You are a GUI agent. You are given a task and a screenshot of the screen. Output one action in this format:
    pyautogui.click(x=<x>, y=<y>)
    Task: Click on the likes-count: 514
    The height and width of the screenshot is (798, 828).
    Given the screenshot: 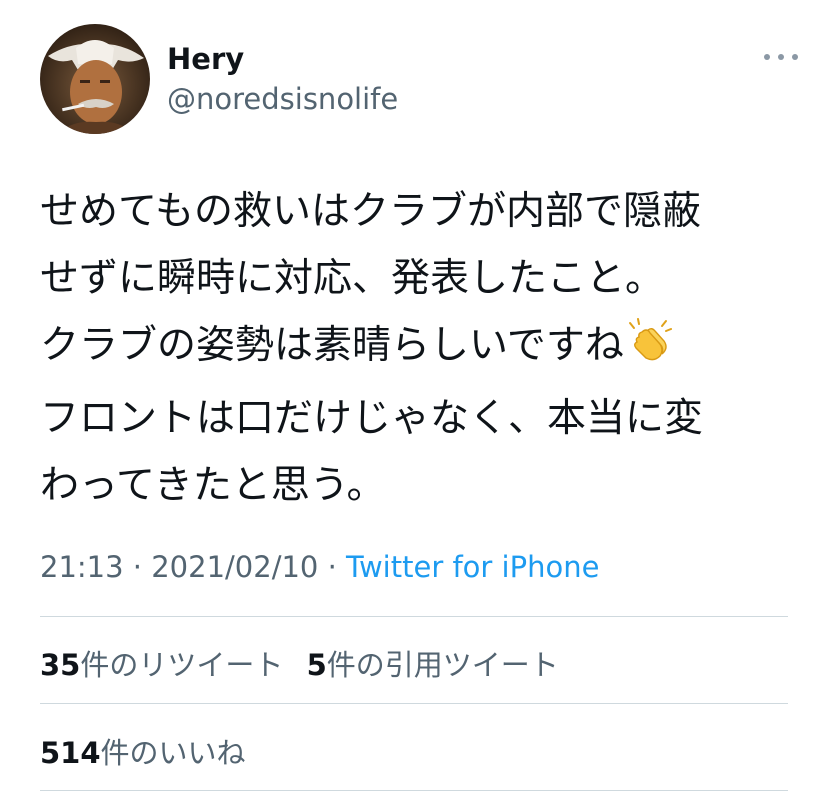 What is the action you would take?
    pyautogui.click(x=70, y=753)
    